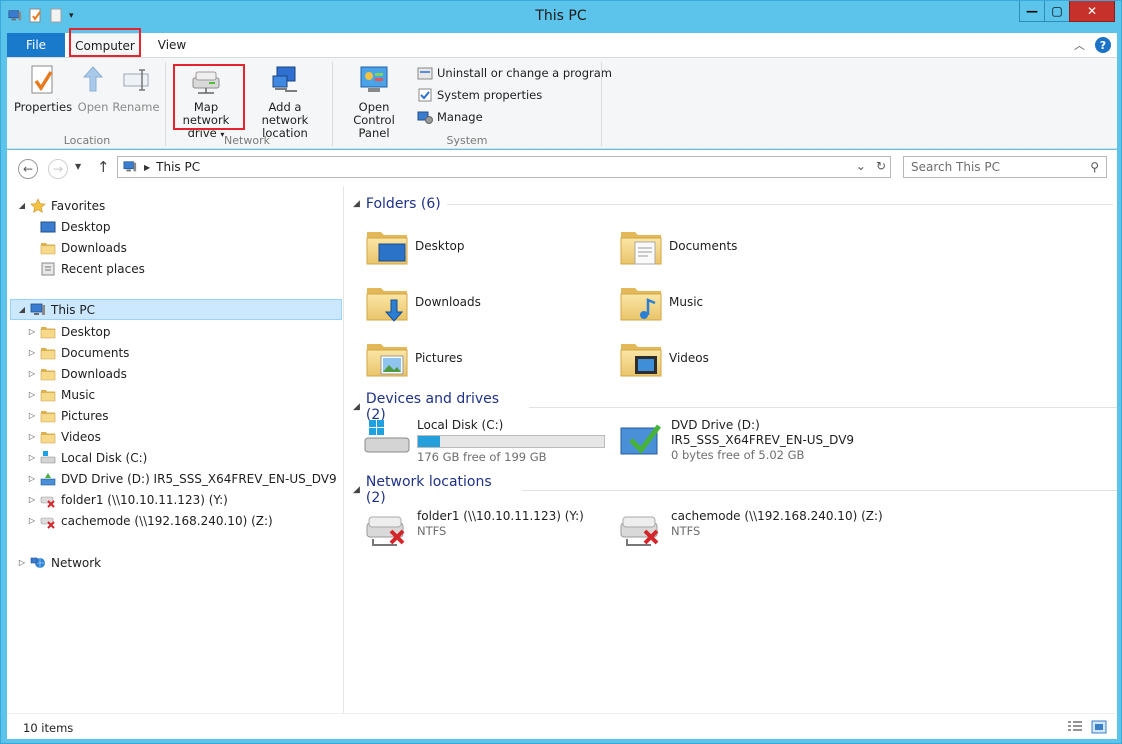  Describe the element at coordinates (414, 246) in the screenshot. I see `folder-tile-desktop: Desktop` at that location.